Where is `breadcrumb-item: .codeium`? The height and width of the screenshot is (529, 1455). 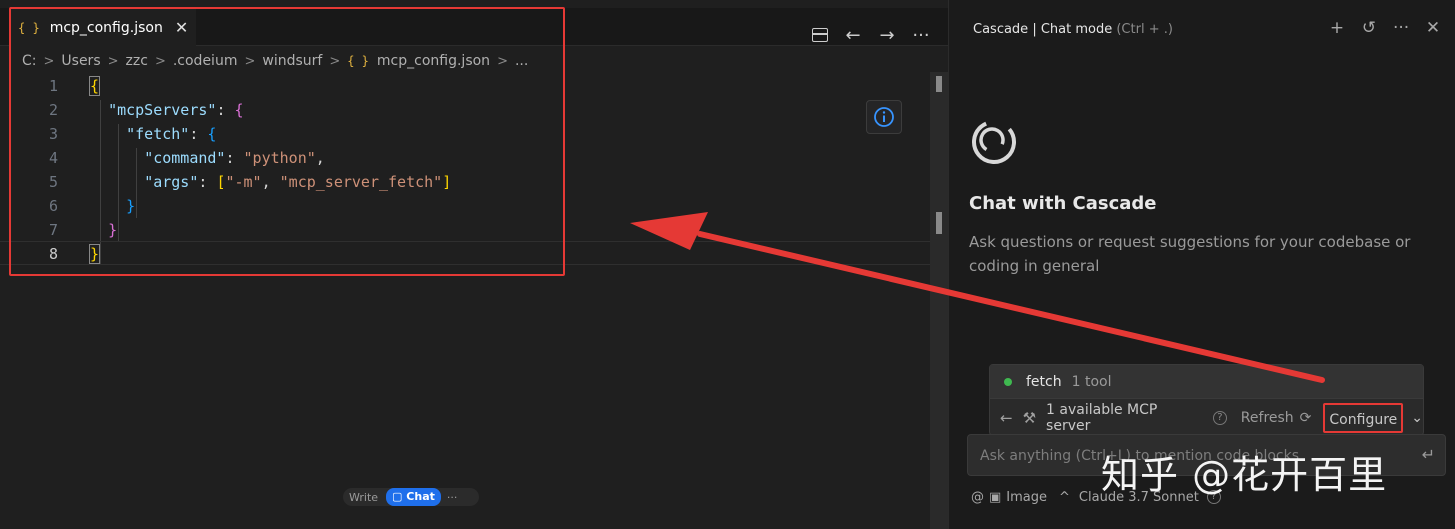
breadcrumb-item: .codeium is located at coordinates (205, 61).